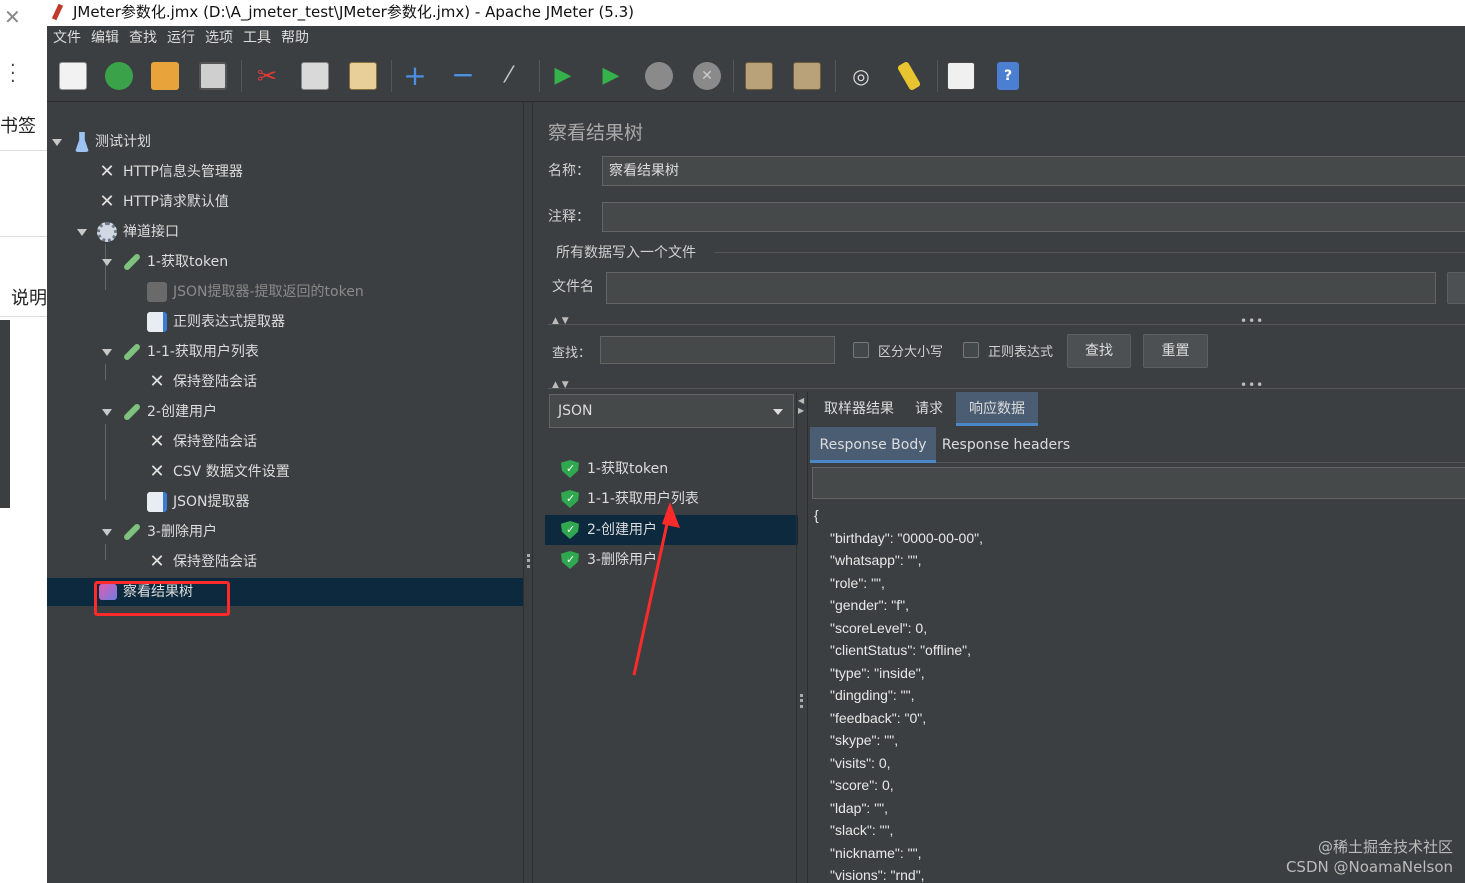 The image size is (1465, 883). I want to click on tree-node-csv-data-set: ✕ CSV 数据文件设置, so click(218, 472).